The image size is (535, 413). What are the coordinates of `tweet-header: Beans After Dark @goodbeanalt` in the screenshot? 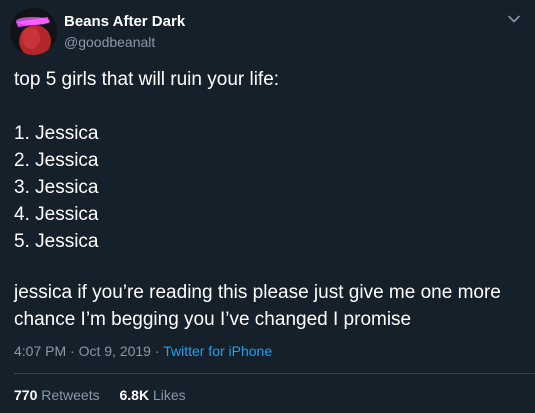 It's located at (267, 32).